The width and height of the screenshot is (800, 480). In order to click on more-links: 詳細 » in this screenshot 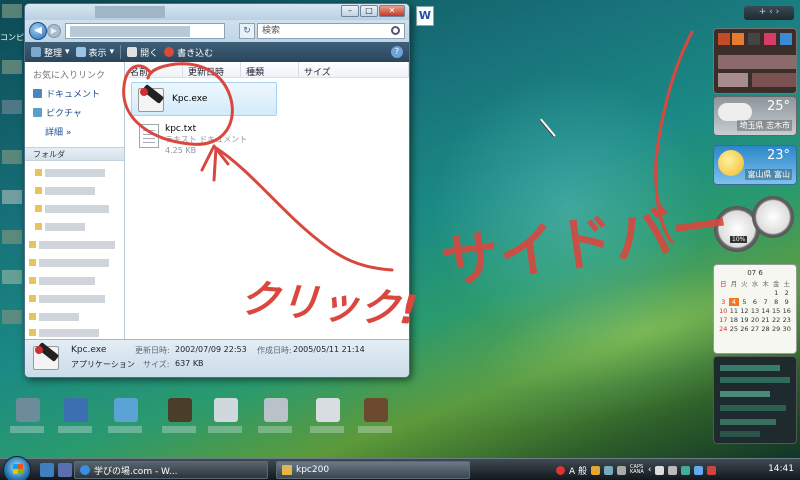, I will do `click(74, 128)`.